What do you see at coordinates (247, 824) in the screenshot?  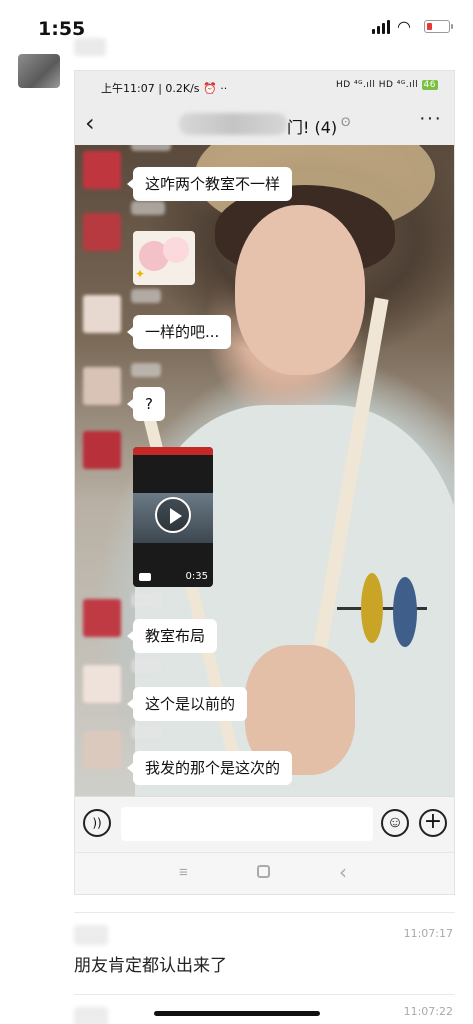 I see `message-input` at bounding box center [247, 824].